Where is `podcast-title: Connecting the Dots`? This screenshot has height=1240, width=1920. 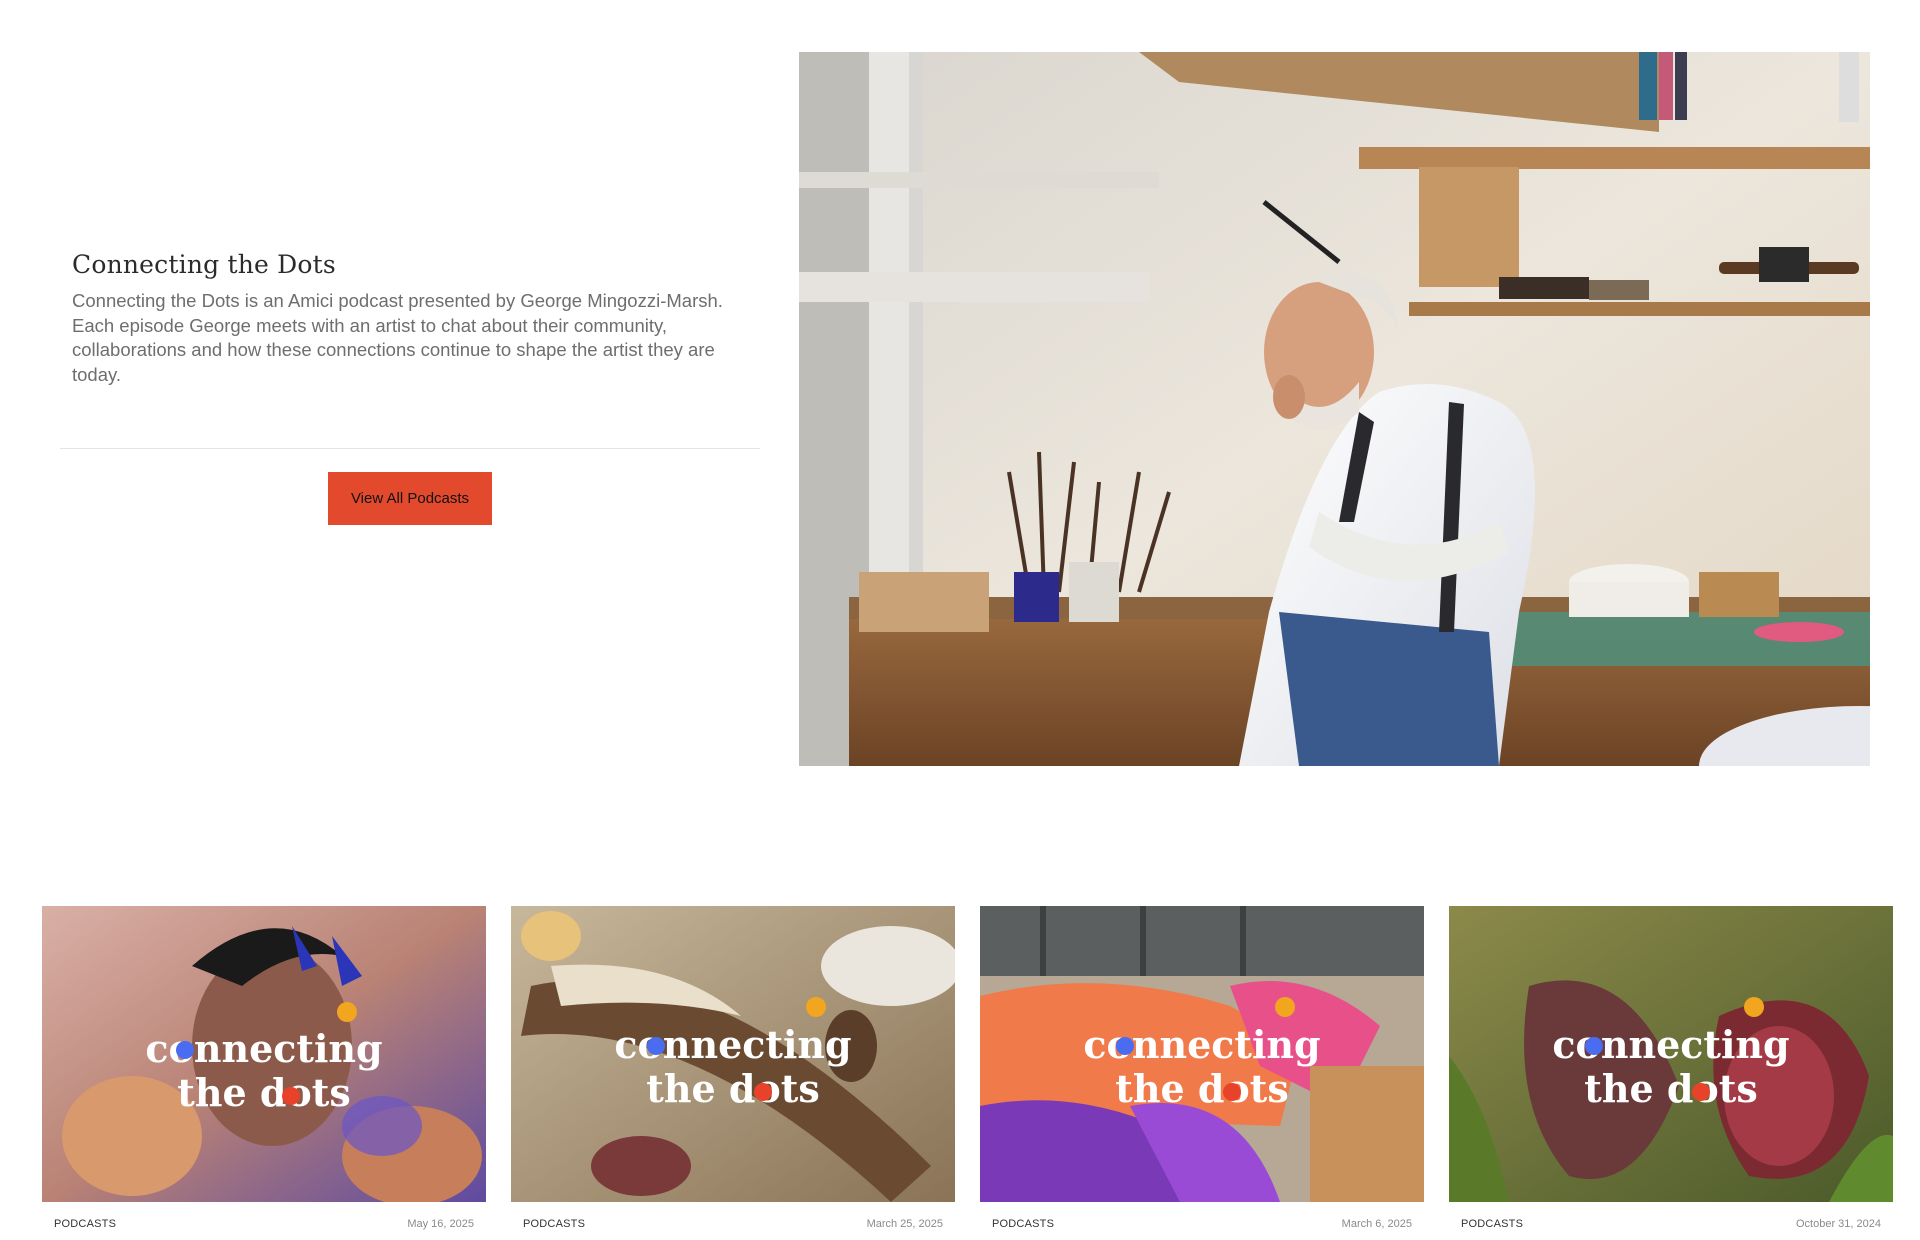
podcast-title: Connecting the Dots is located at coordinates (204, 264).